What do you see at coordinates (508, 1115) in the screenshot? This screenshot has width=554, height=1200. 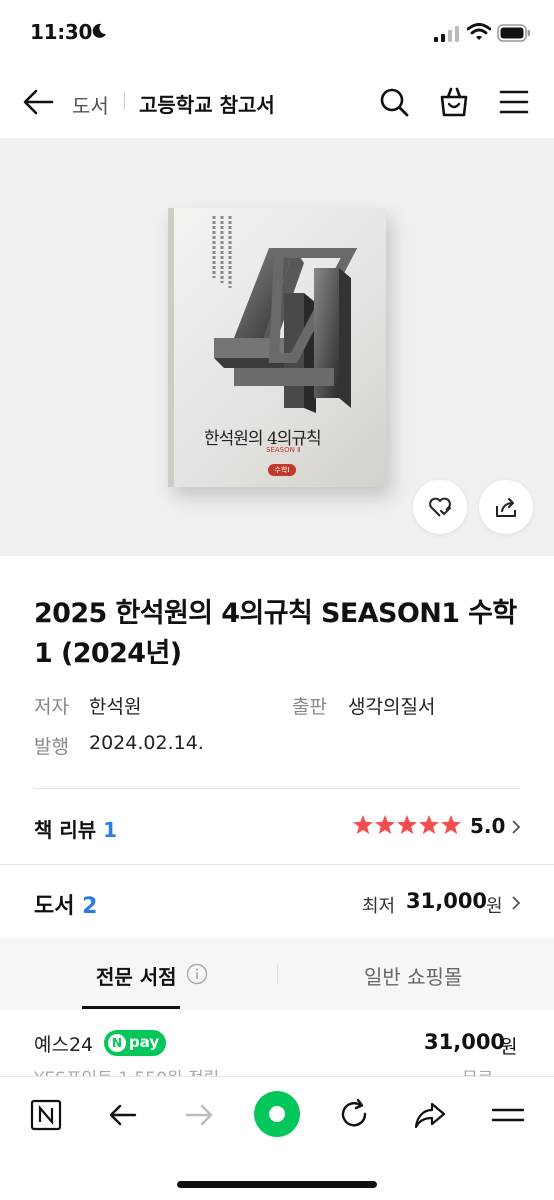 I see `more-menu-icon` at bounding box center [508, 1115].